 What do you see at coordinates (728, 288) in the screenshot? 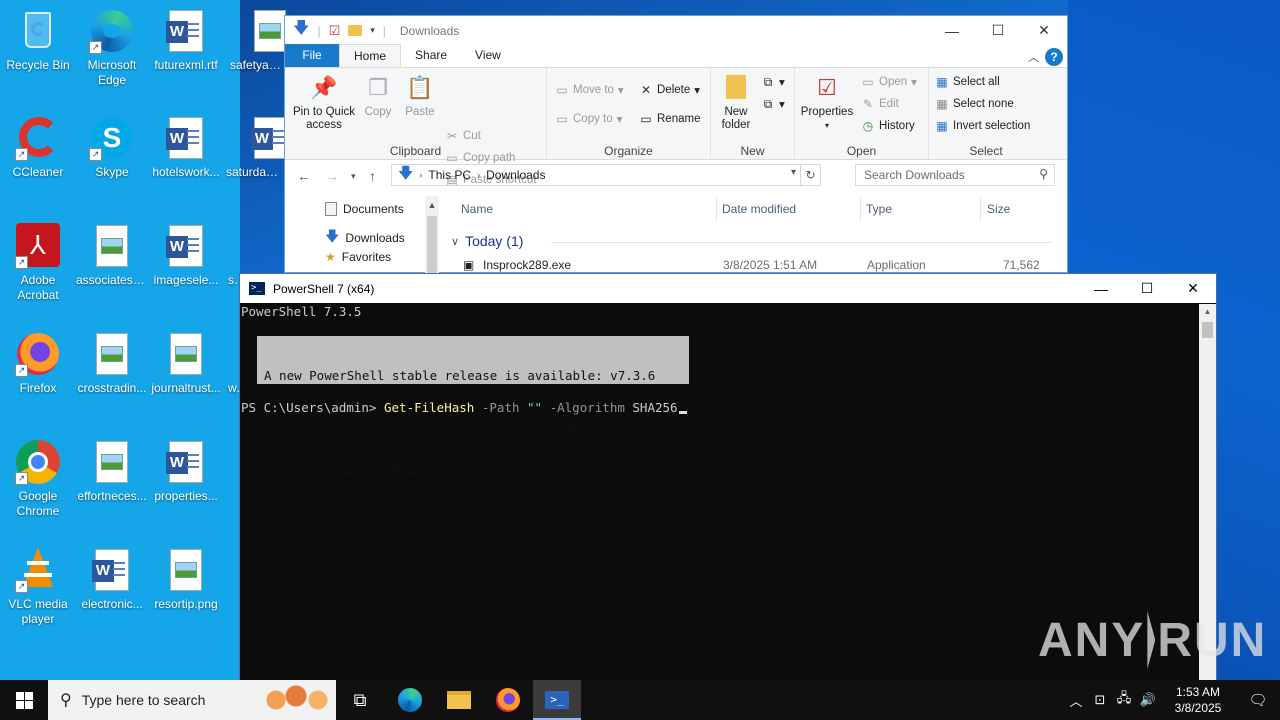
I see `powershell-titlebar: >_ PowerShell 7 (x64) — ☐ ✕` at bounding box center [728, 288].